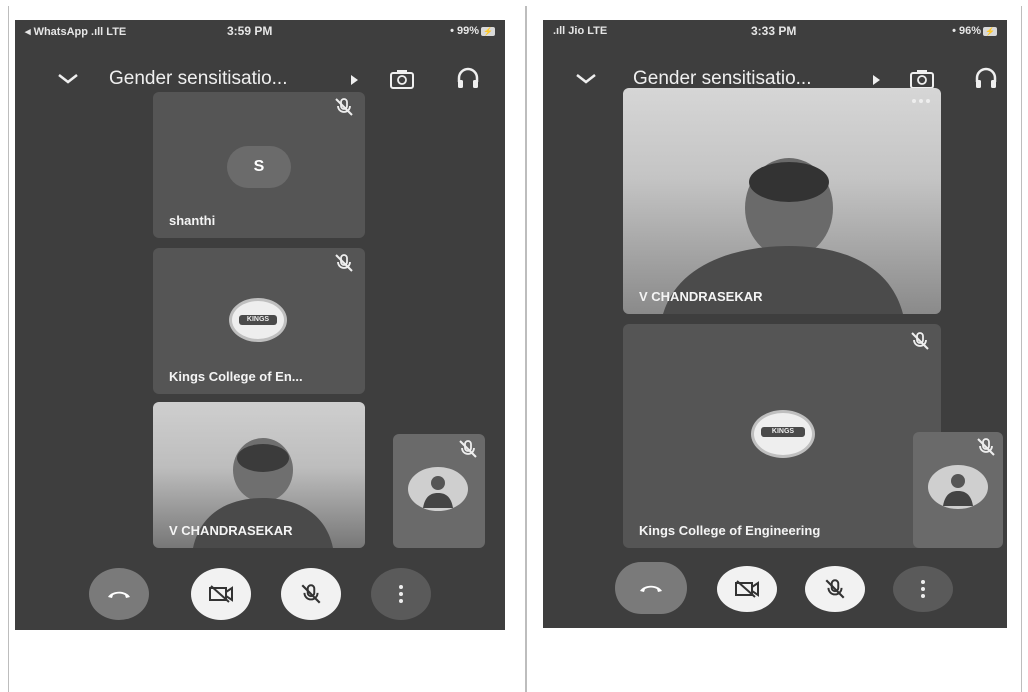  Describe the element at coordinates (921, 101) in the screenshot. I see `more-horizontal-icon` at that location.